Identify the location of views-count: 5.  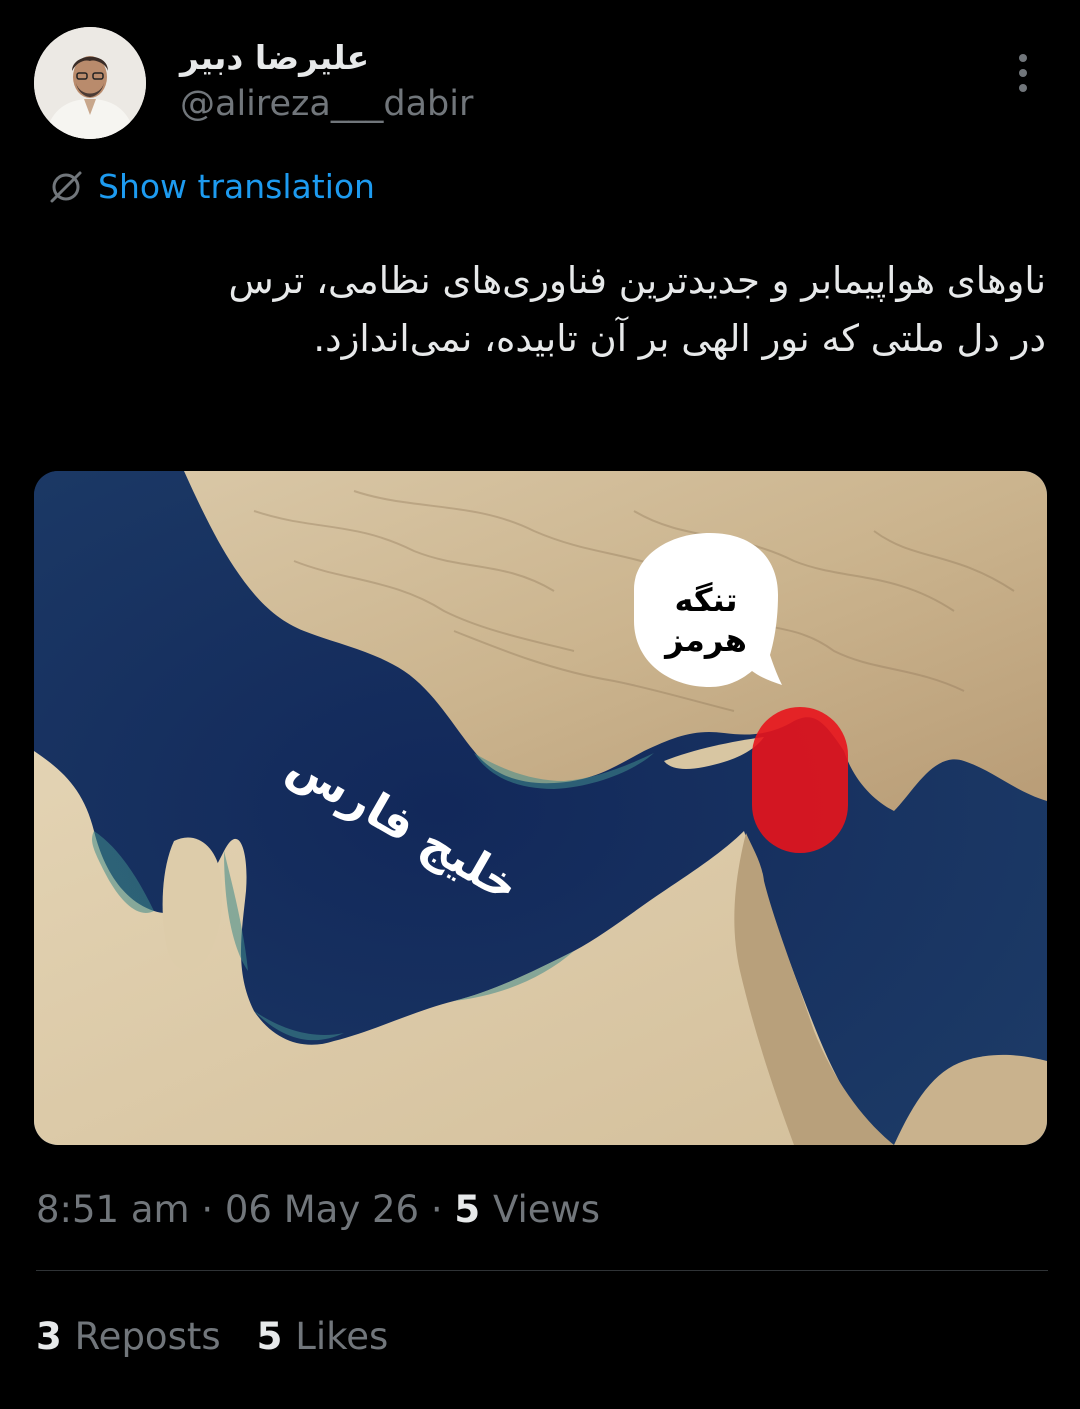
(473, 1209).